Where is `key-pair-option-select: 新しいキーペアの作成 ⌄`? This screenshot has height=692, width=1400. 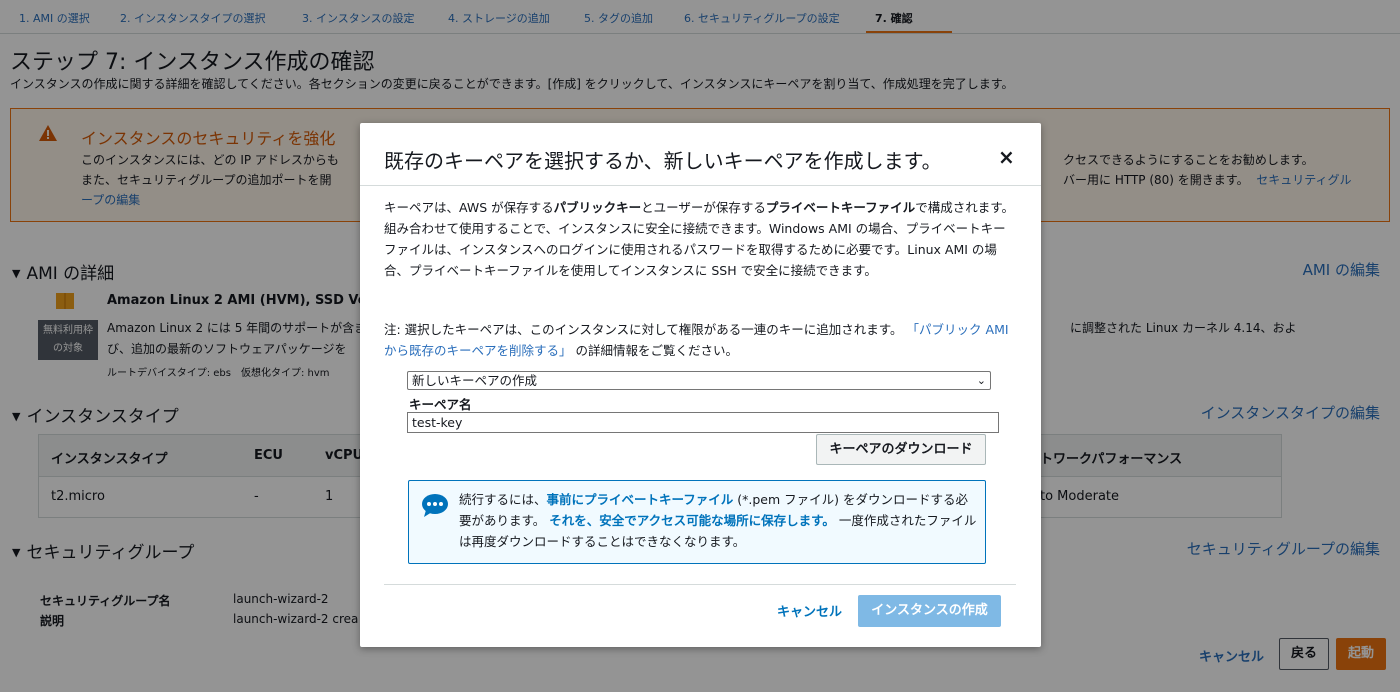
key-pair-option-select: 新しいキーペアの作成 ⌄ is located at coordinates (699, 380).